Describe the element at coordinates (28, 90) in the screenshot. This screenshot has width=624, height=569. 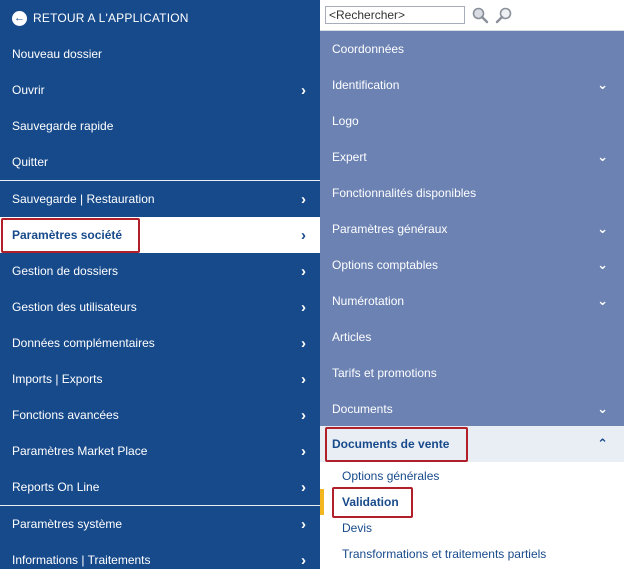
I see `menu-item-label: Ouvrir` at that location.